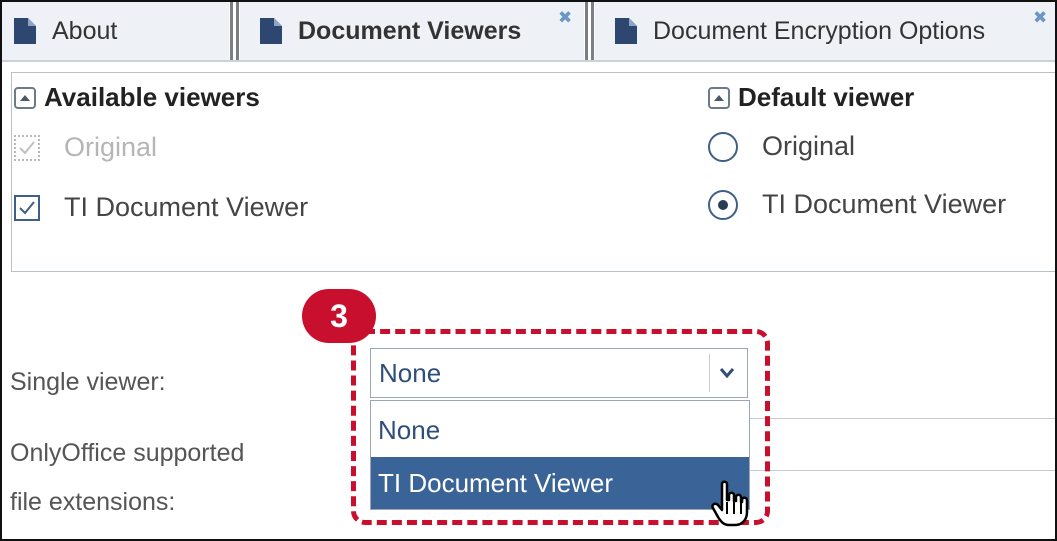  I want to click on default-viewer-ti-document-viewer: TI Document Viewer, so click(857, 204).